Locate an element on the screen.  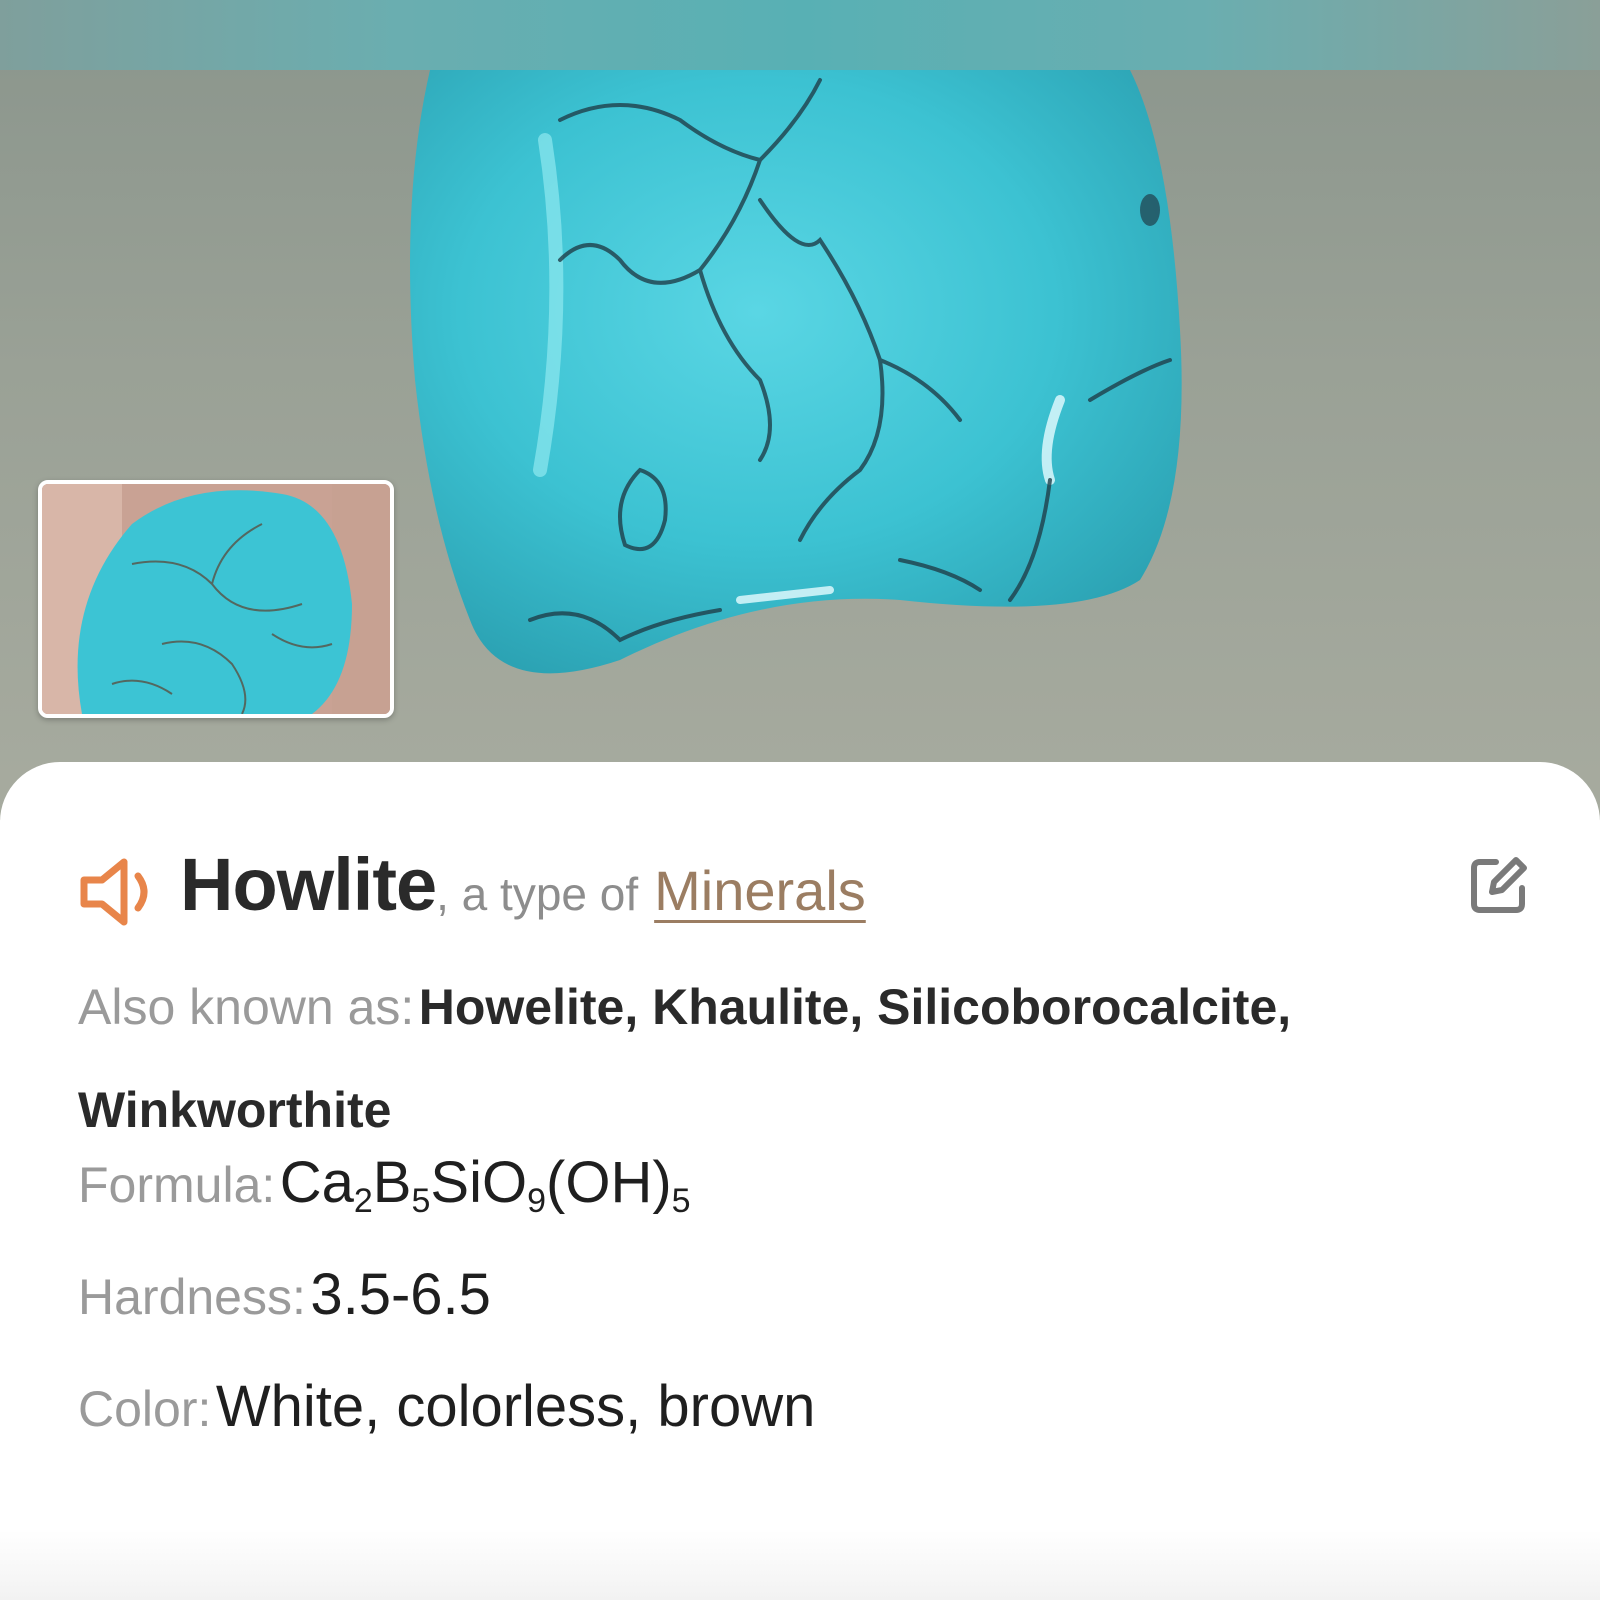
formula-value: Ca2B5SiO9(OH)5 is located at coordinates (485, 1185).